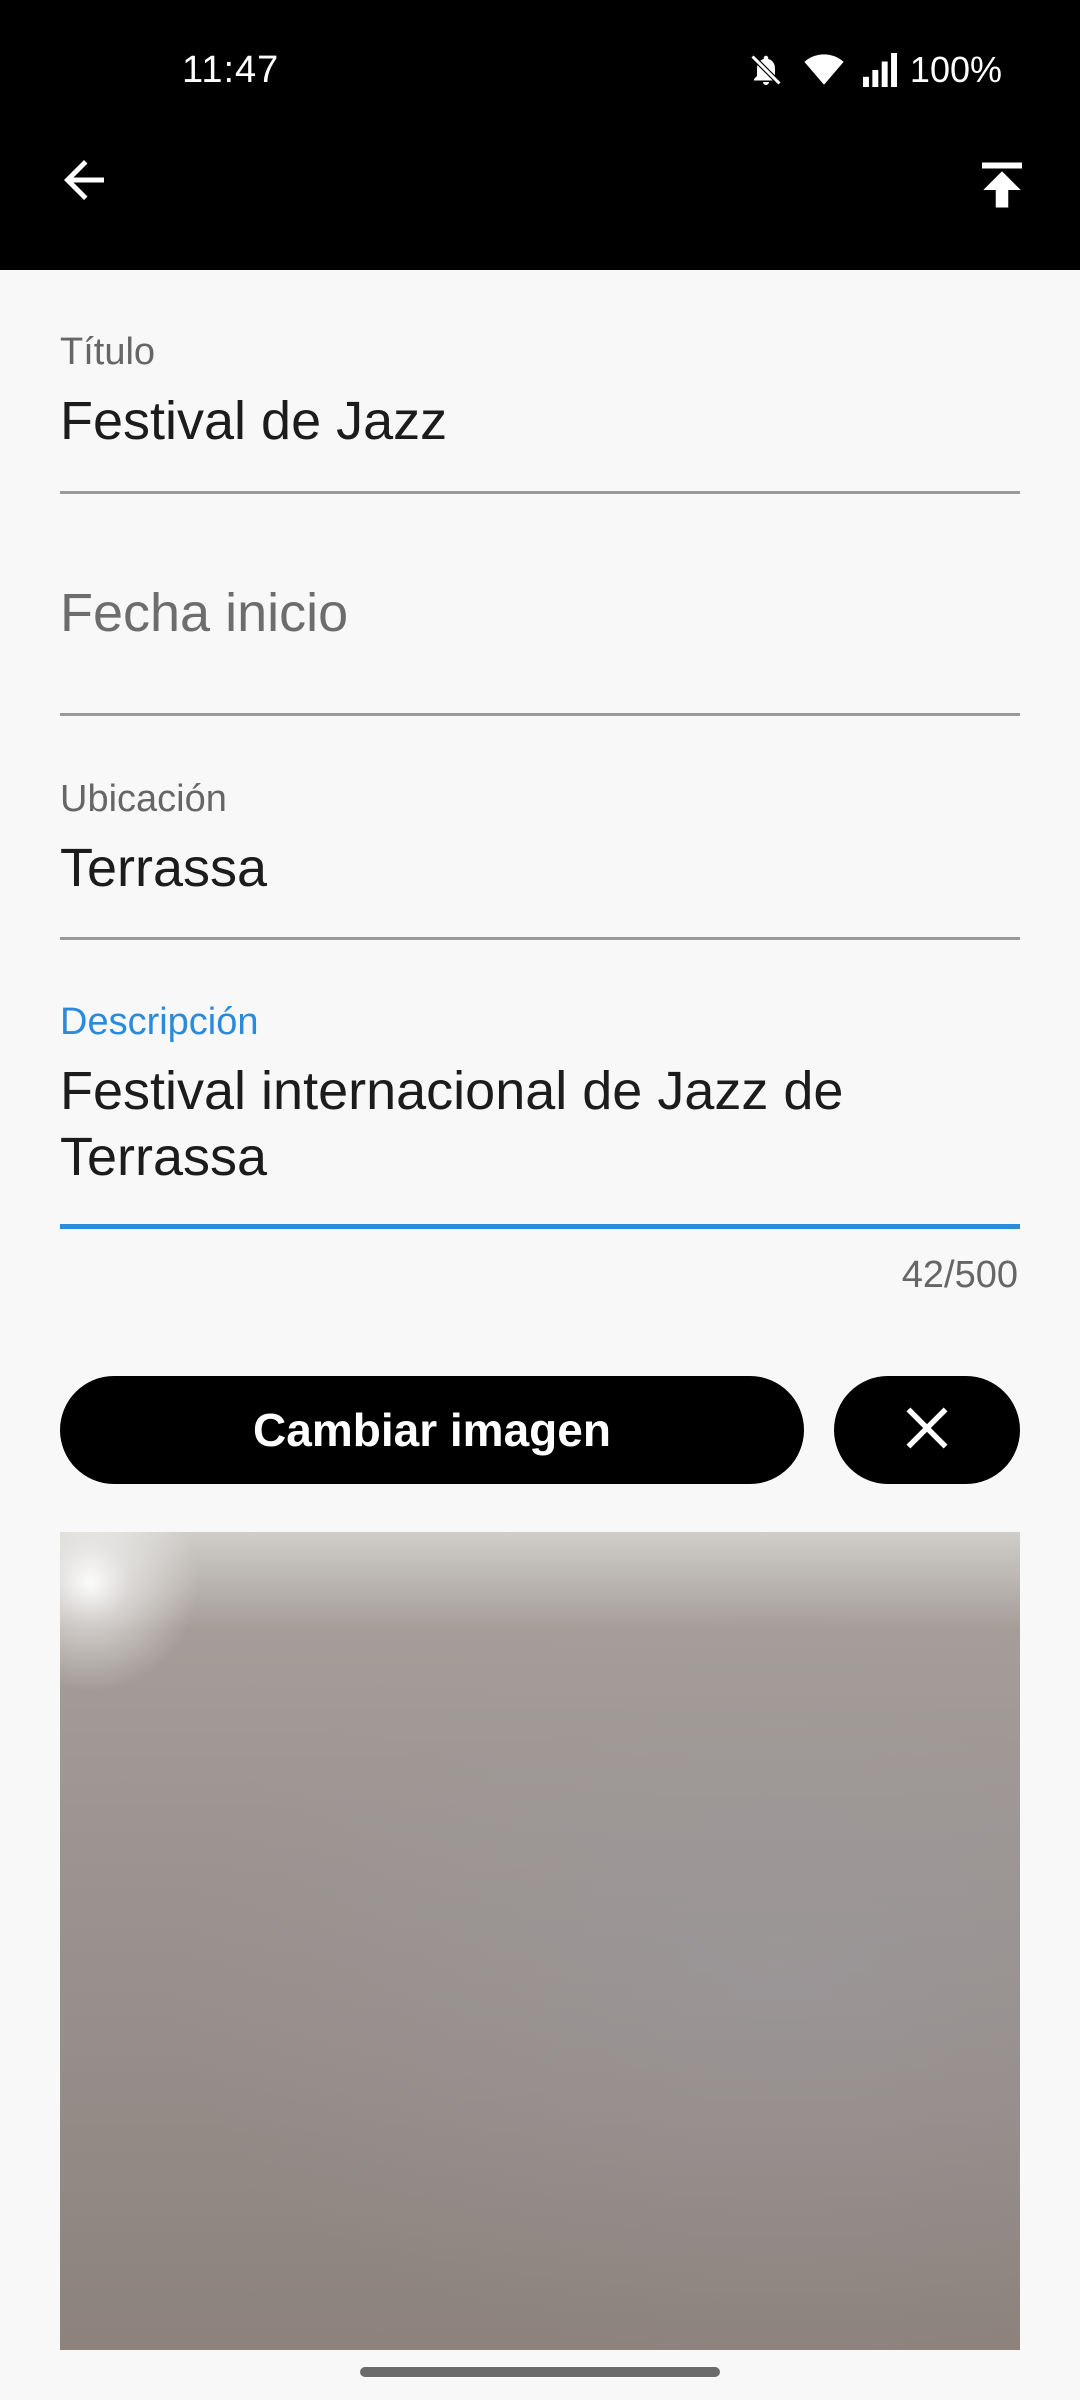  Describe the element at coordinates (540, 714) in the screenshot. I see `start-date-underline` at that location.